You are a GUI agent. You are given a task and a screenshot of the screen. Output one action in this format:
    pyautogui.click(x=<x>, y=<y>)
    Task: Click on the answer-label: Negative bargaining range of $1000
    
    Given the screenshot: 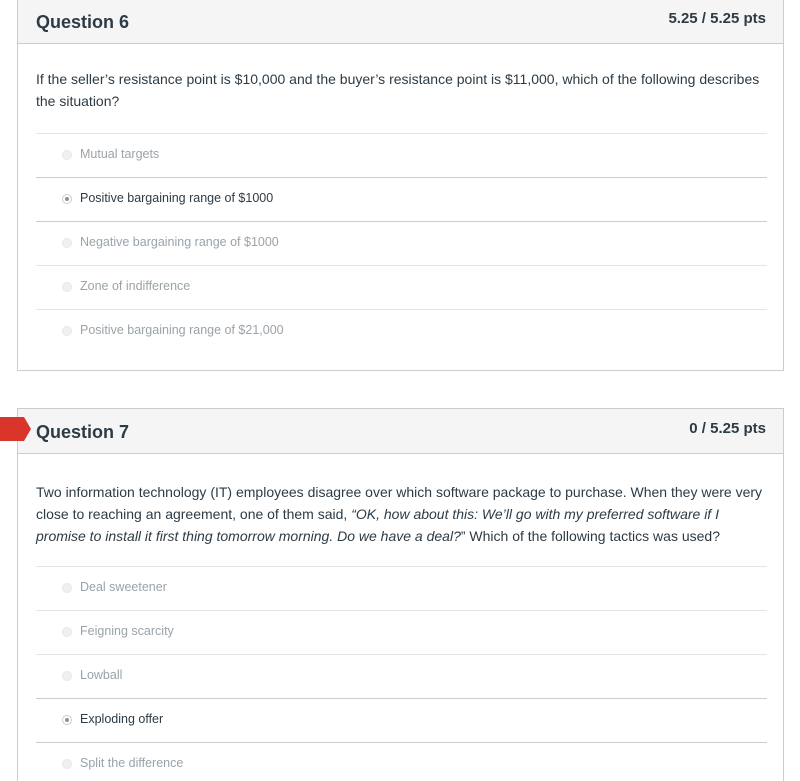 What is the action you would take?
    pyautogui.click(x=179, y=242)
    